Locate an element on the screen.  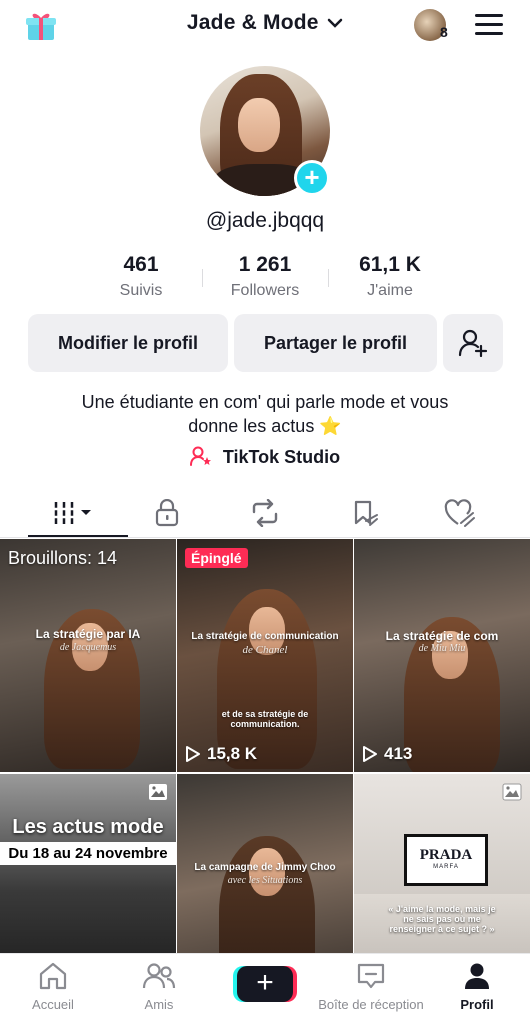
account-name: Jade & Mode is located at coordinates (253, 22).